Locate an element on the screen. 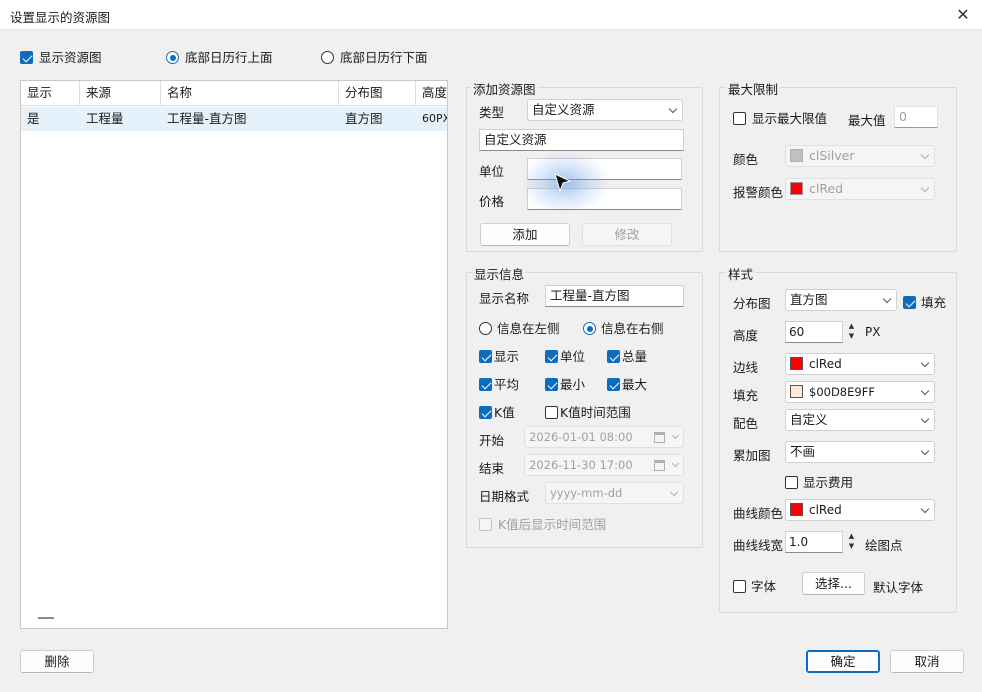 The image size is (982, 692). height-unit: PX is located at coordinates (873, 332).